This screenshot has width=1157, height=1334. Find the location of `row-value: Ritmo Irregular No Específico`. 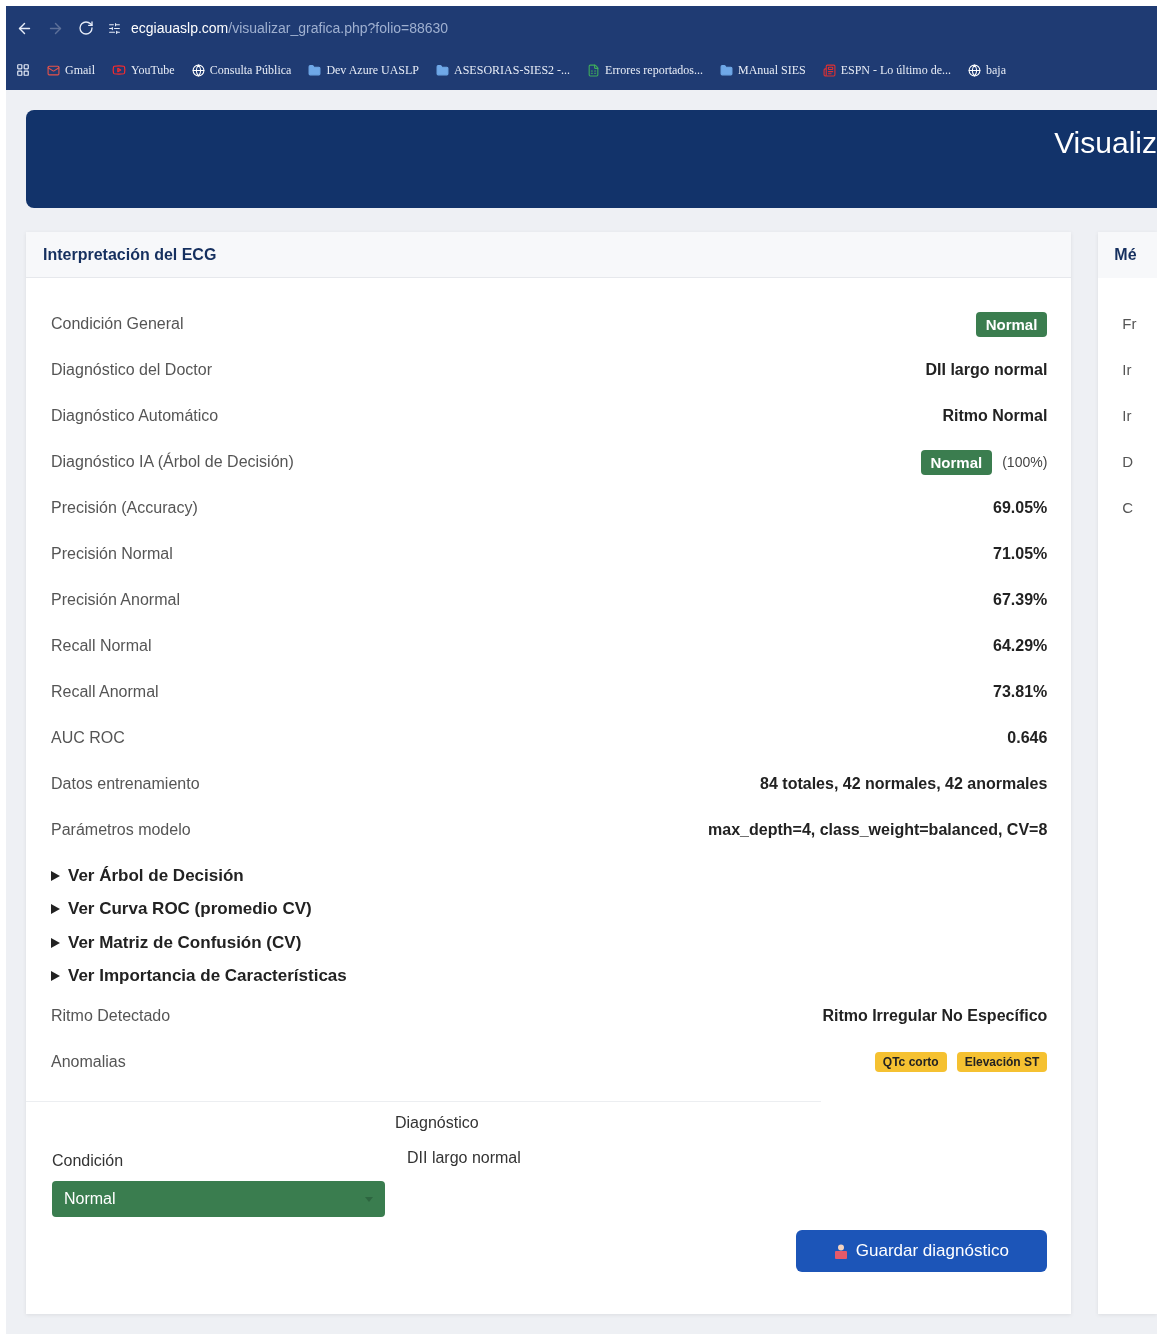

row-value: Ritmo Irregular No Específico is located at coordinates (935, 1016).